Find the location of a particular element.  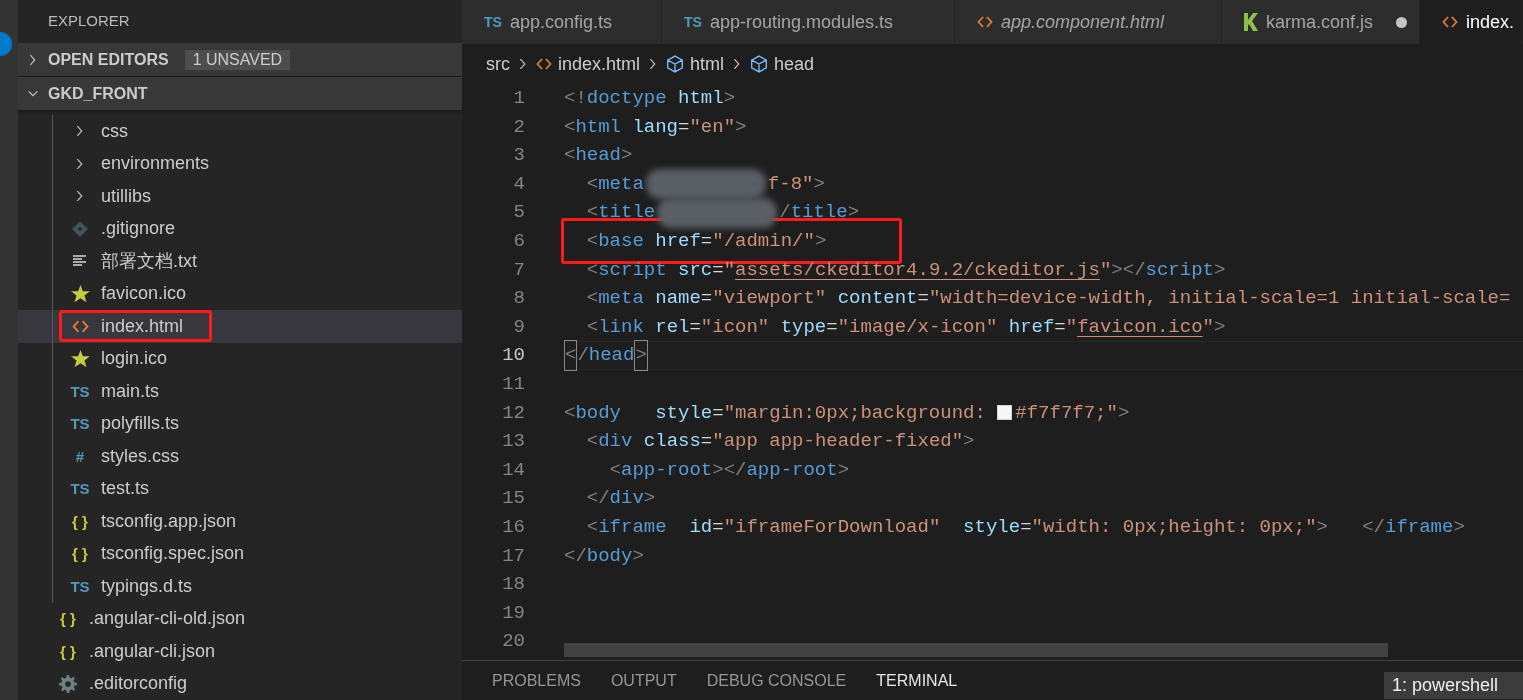

file-name: environments is located at coordinates (155, 164).